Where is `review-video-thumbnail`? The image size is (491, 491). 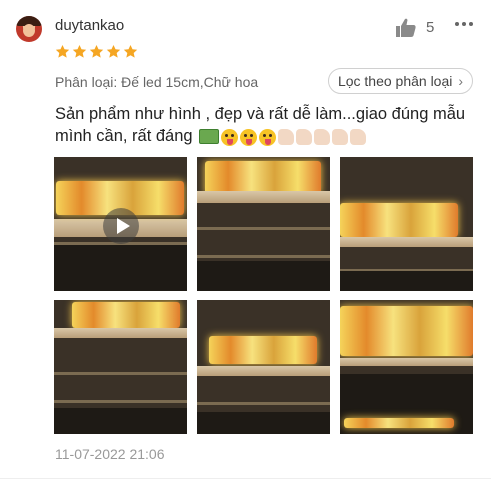
review-video-thumbnail is located at coordinates (120, 224).